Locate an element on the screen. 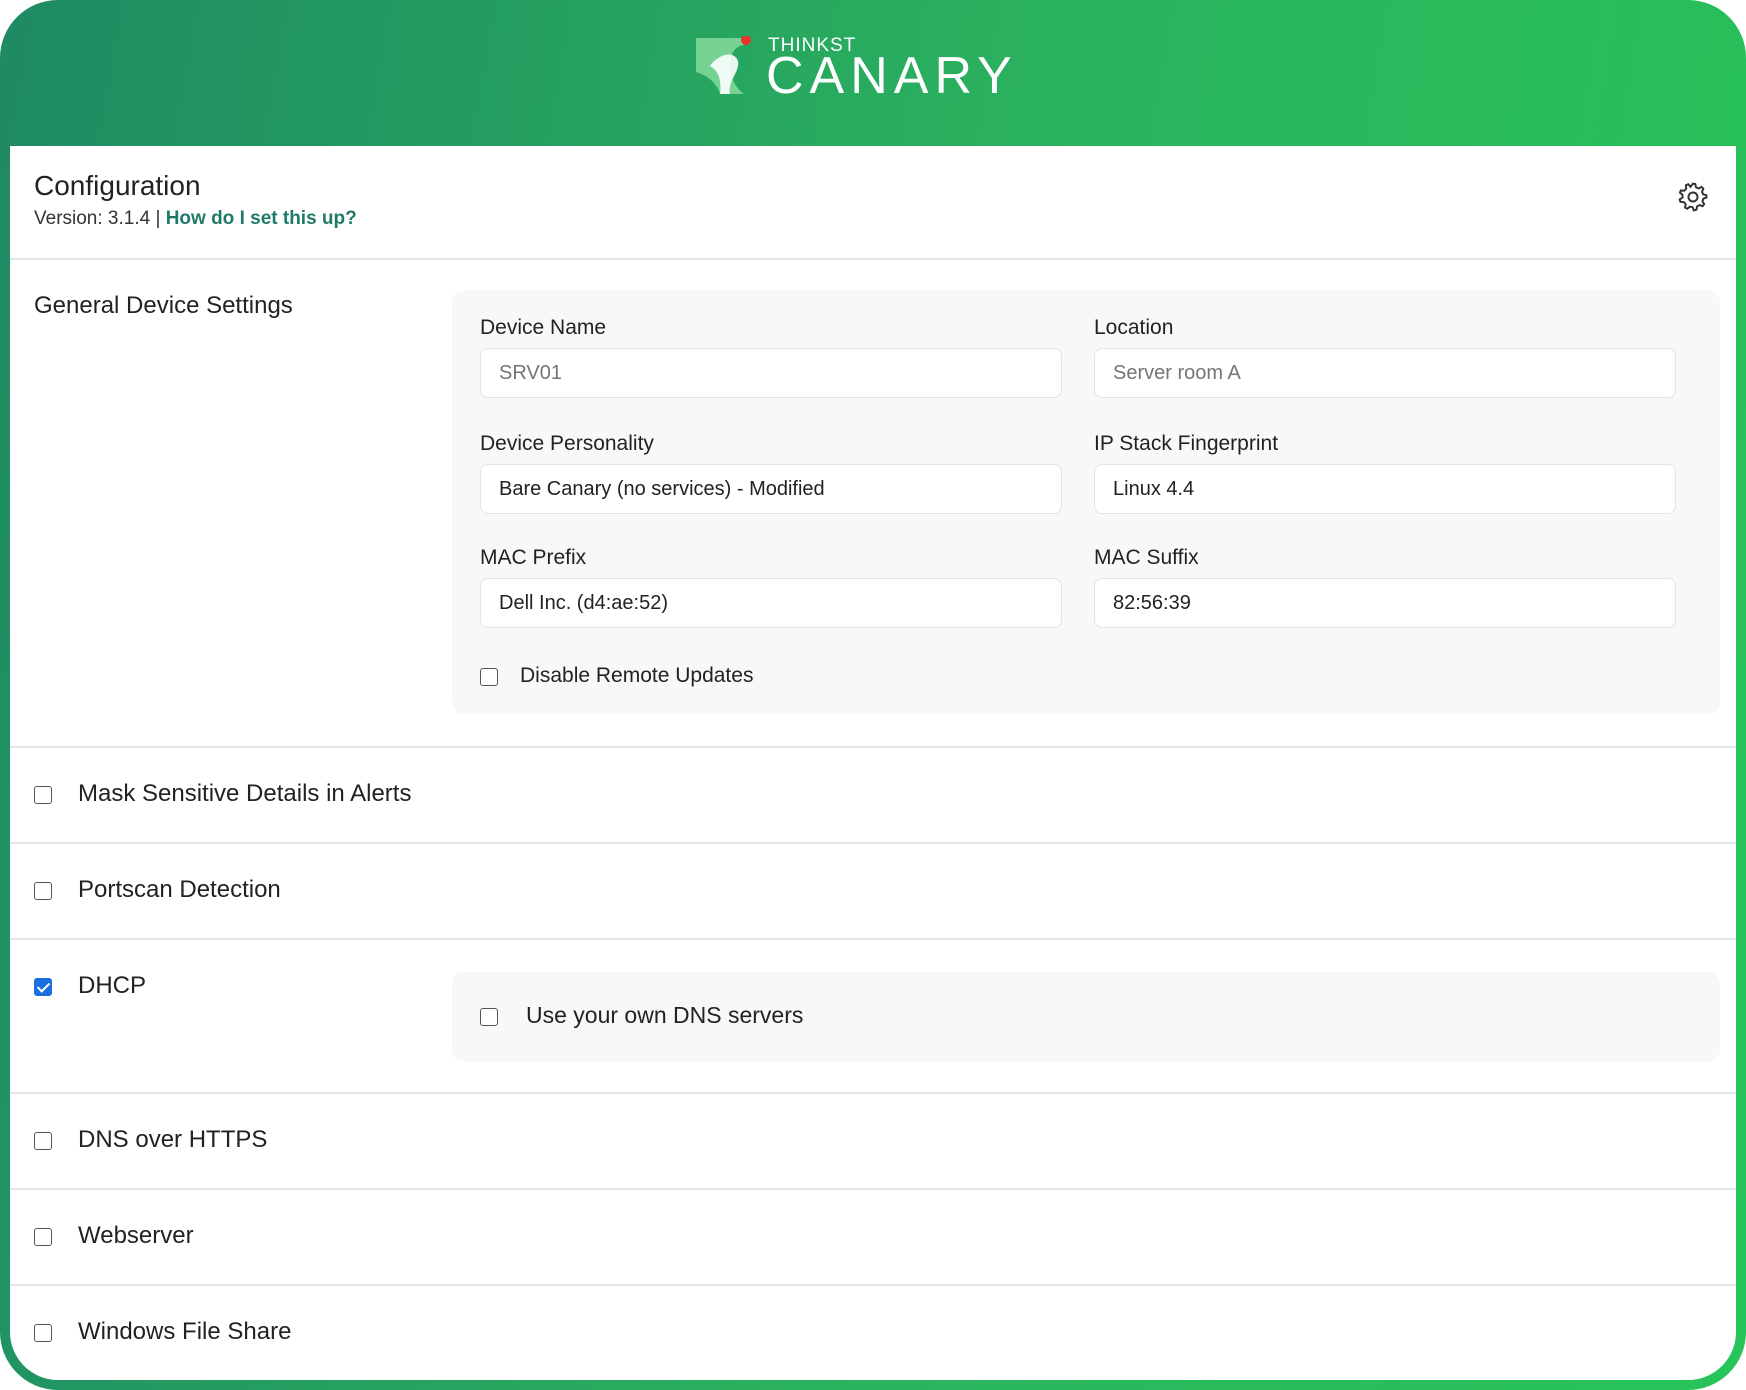 The width and height of the screenshot is (1746, 1390). ip-stack-label: IP Stack Fingerprint is located at coordinates (1186, 443).